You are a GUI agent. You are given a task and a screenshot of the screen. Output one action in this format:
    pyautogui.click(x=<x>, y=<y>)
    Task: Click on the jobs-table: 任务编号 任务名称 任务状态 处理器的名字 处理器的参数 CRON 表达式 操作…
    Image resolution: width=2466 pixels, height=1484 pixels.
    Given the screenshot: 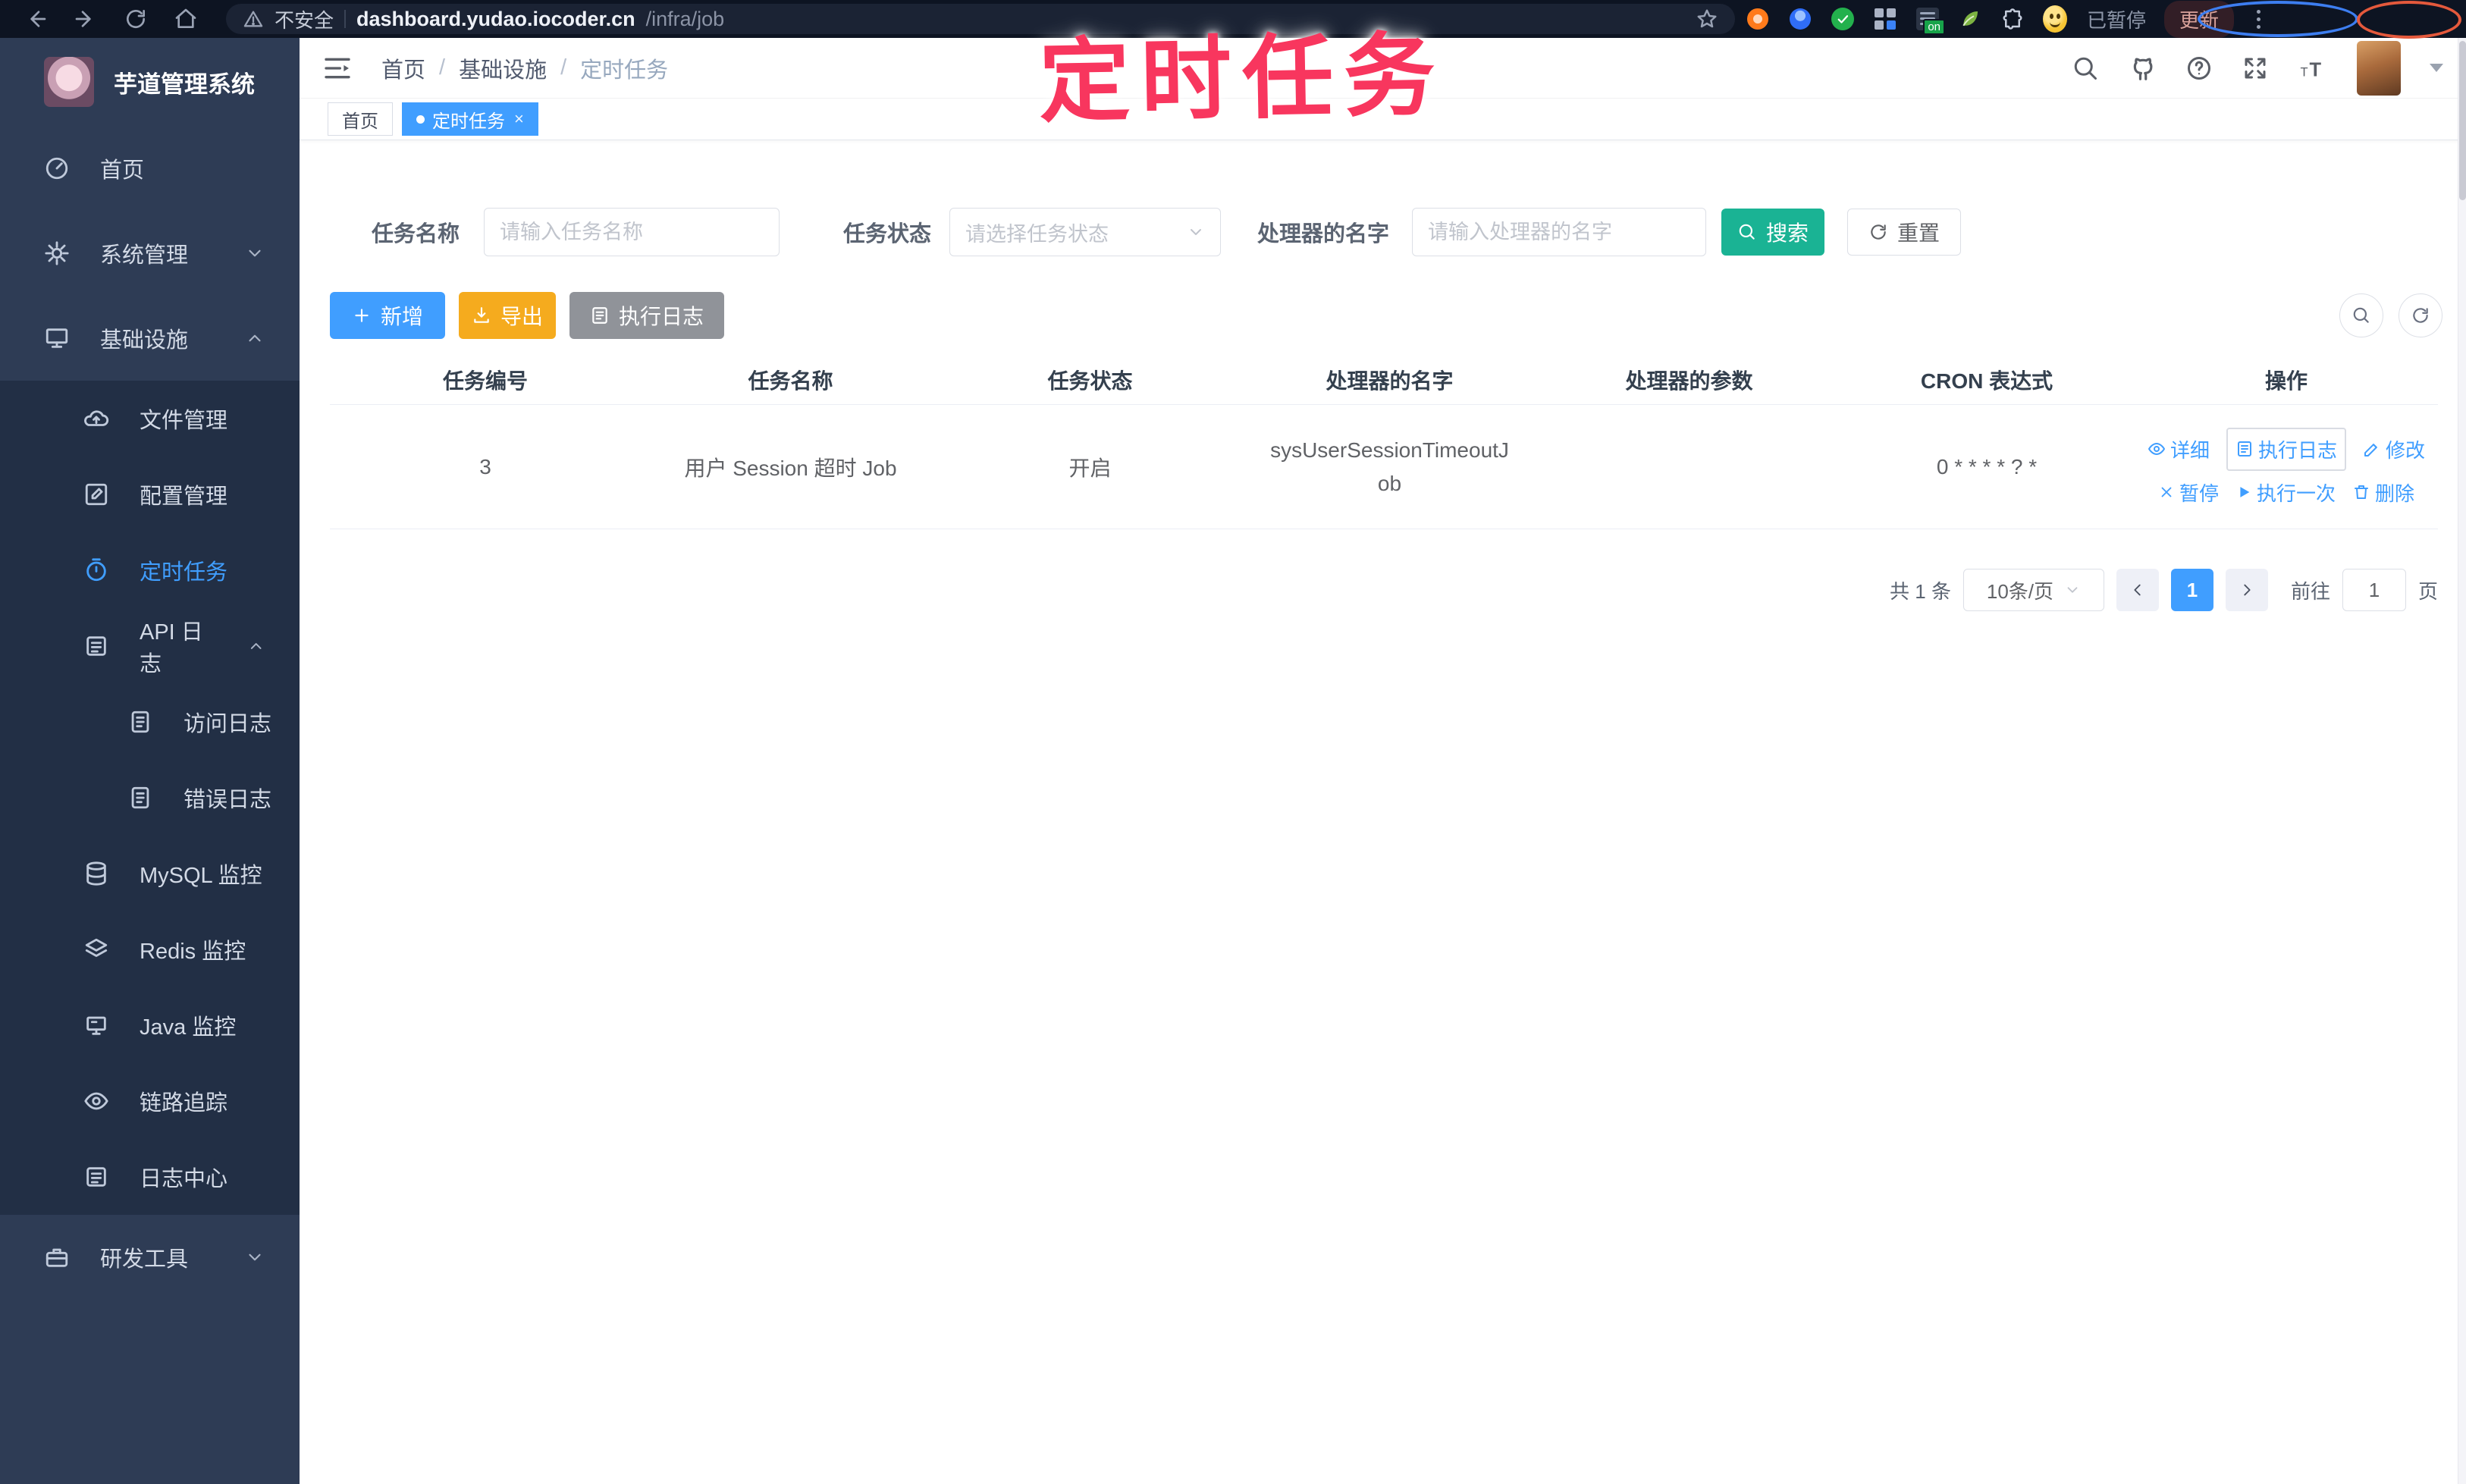 What is the action you would take?
    pyautogui.click(x=1384, y=442)
    